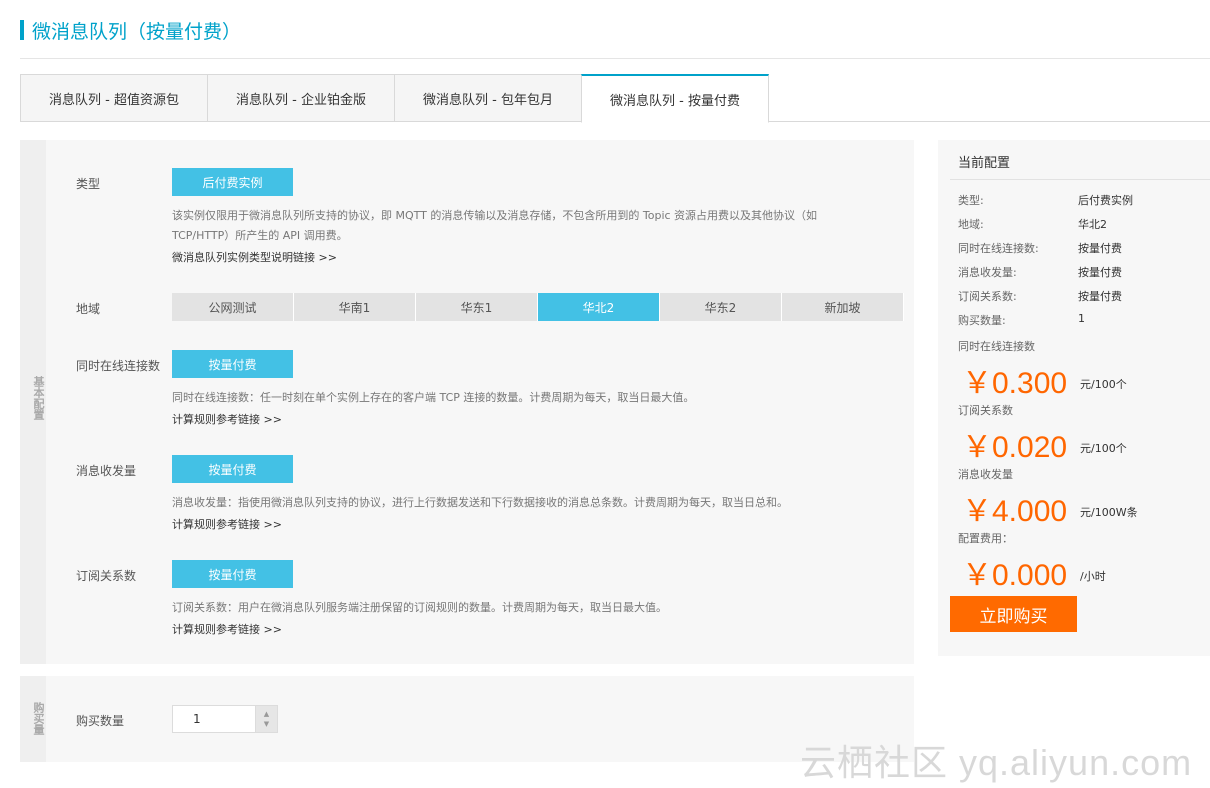  Describe the element at coordinates (232, 469) in the screenshot. I see `messages-pay-as-you-go-button: 按量付费` at that location.